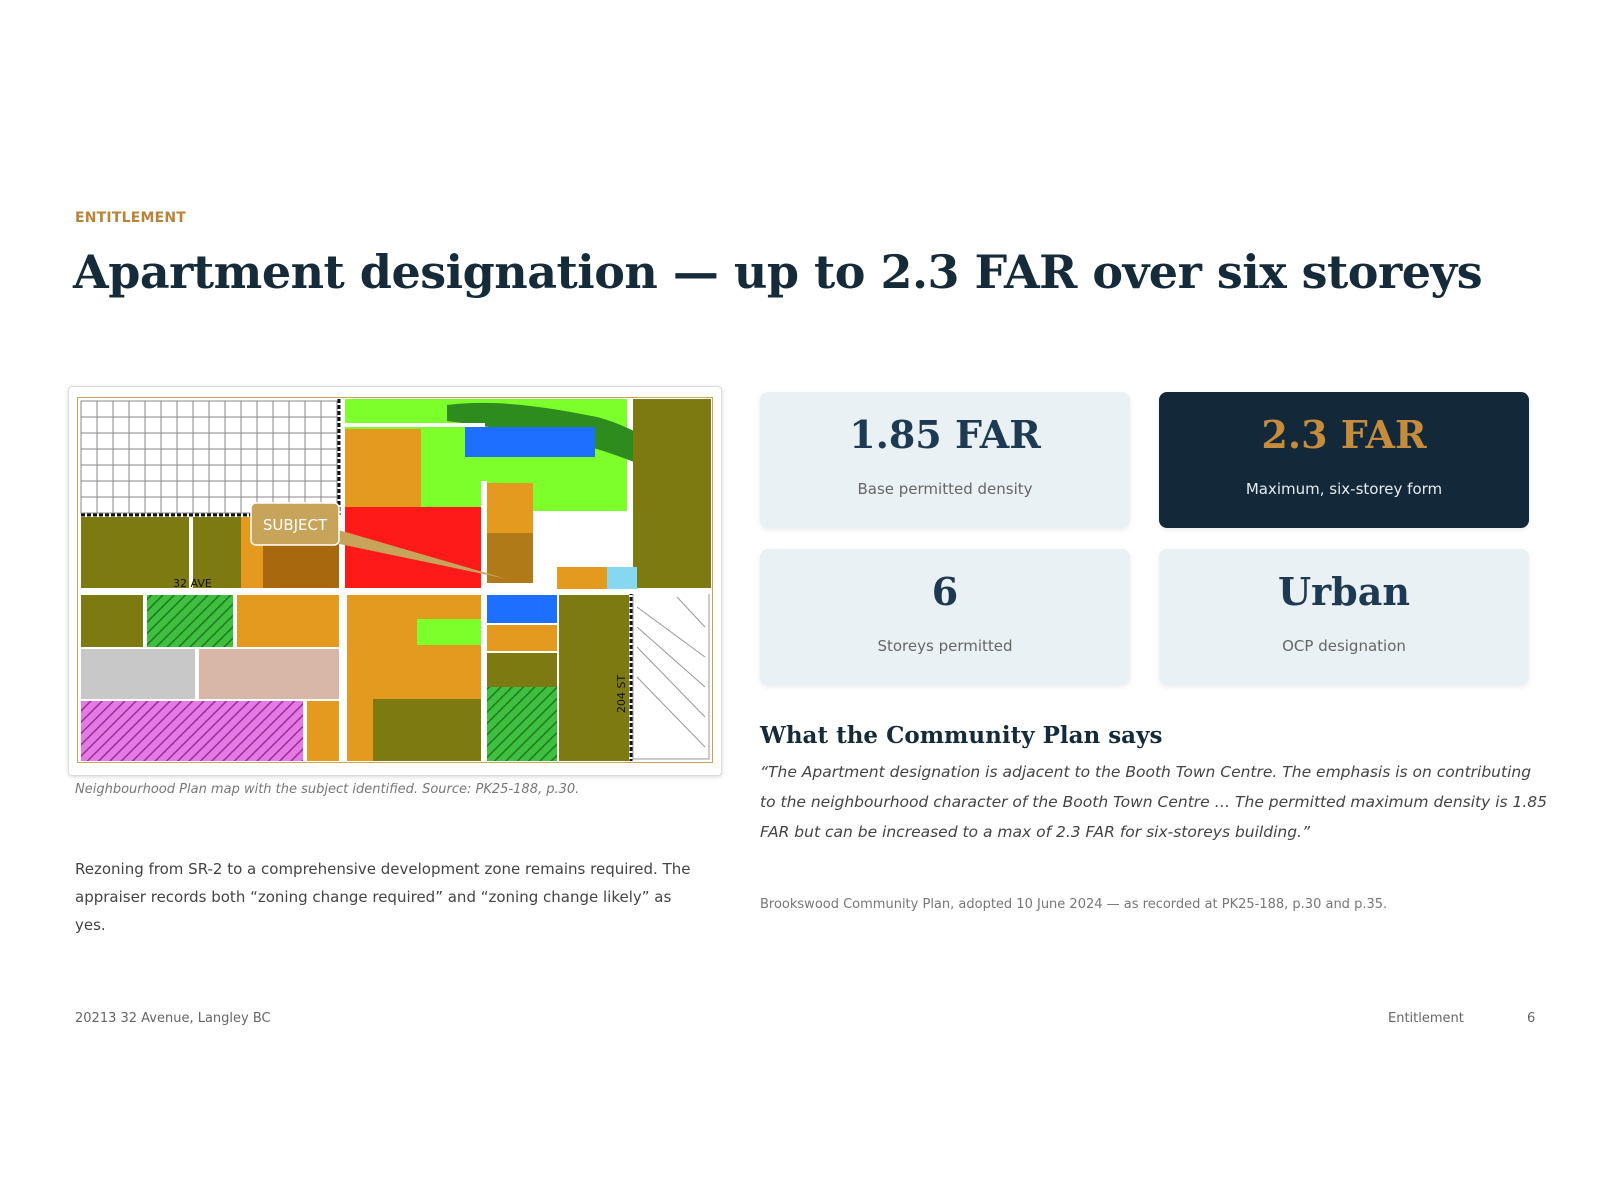 The height and width of the screenshot is (1200, 1600). I want to click on stat-value: 1.85 FAR, so click(945, 434).